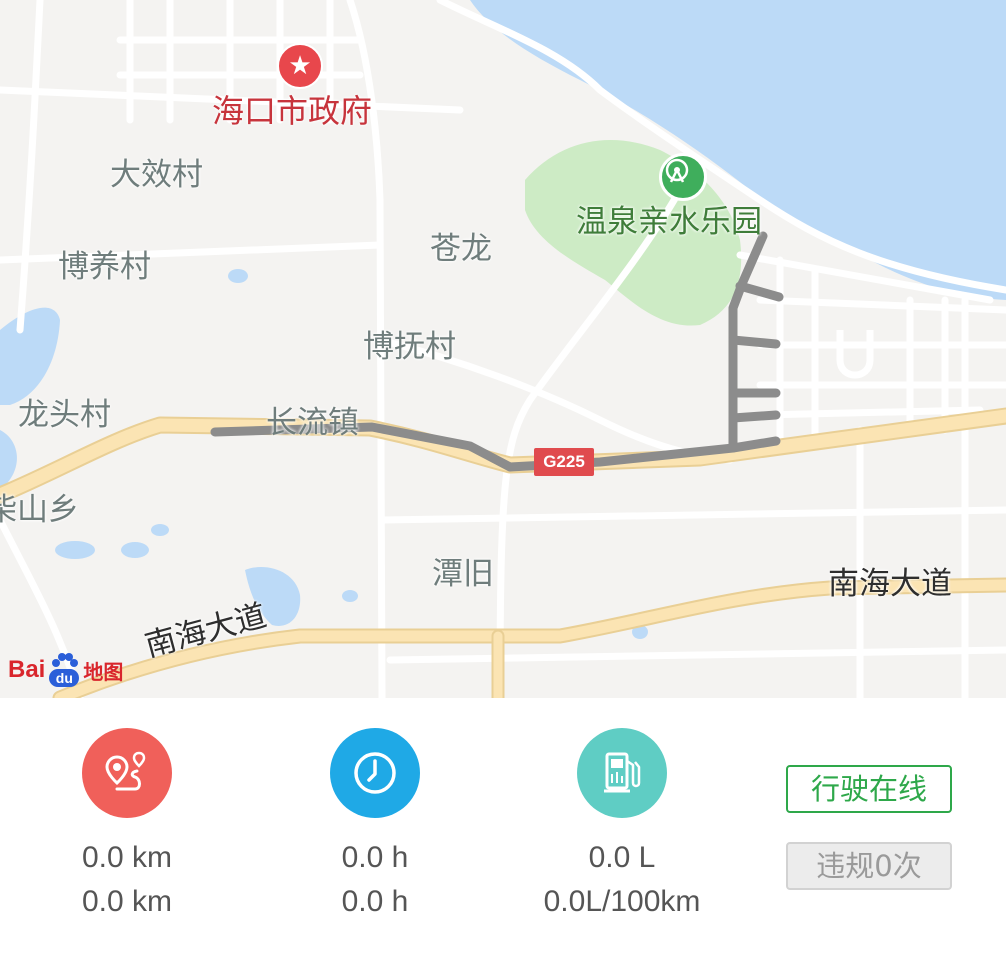 The height and width of the screenshot is (956, 1006). What do you see at coordinates (292, 111) in the screenshot?
I see `poi-government-label: 海口市政府` at bounding box center [292, 111].